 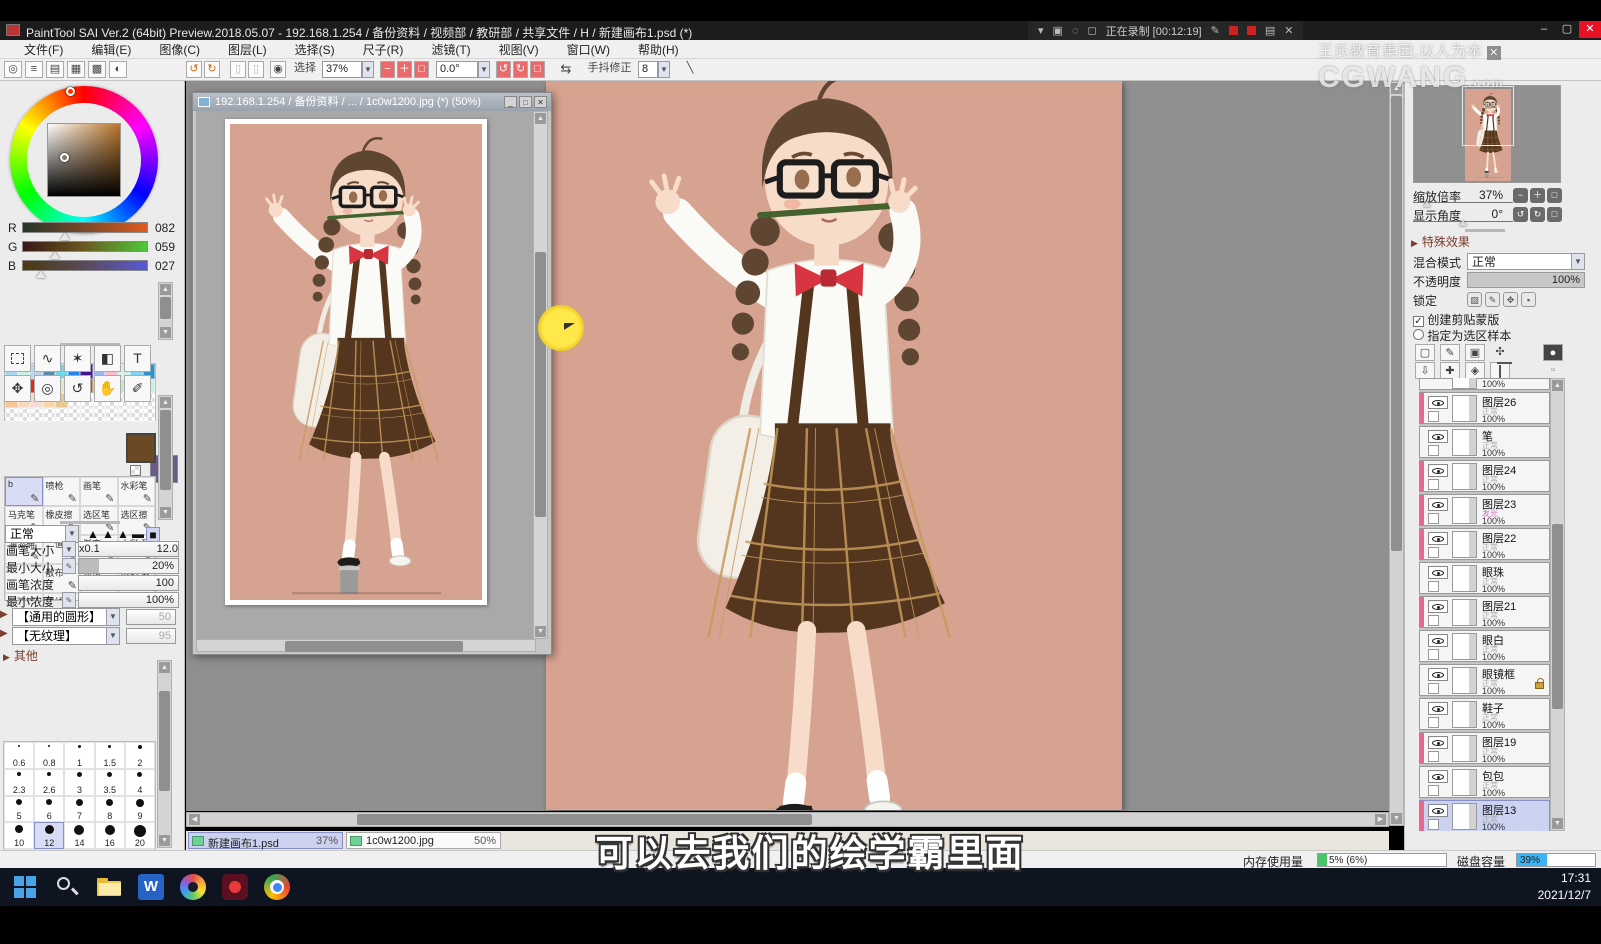 I want to click on brush-scroll-thumb, so click(x=165, y=450).